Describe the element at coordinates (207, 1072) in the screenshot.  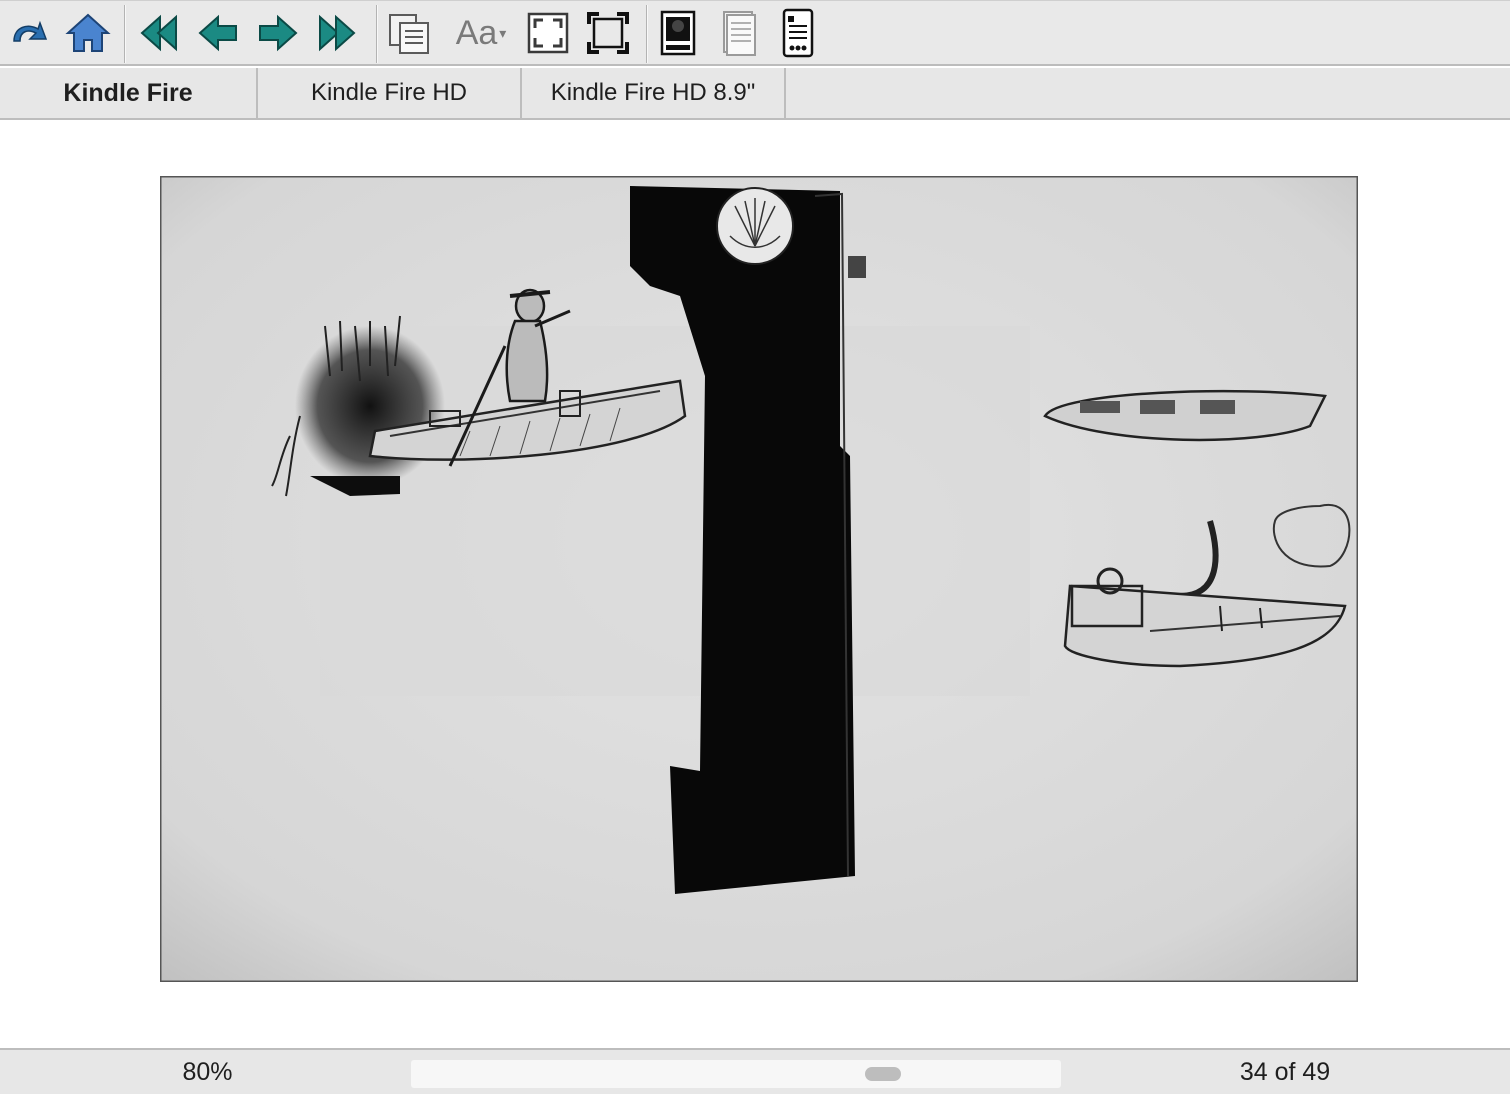
I see `zoom-level: 80%` at that location.